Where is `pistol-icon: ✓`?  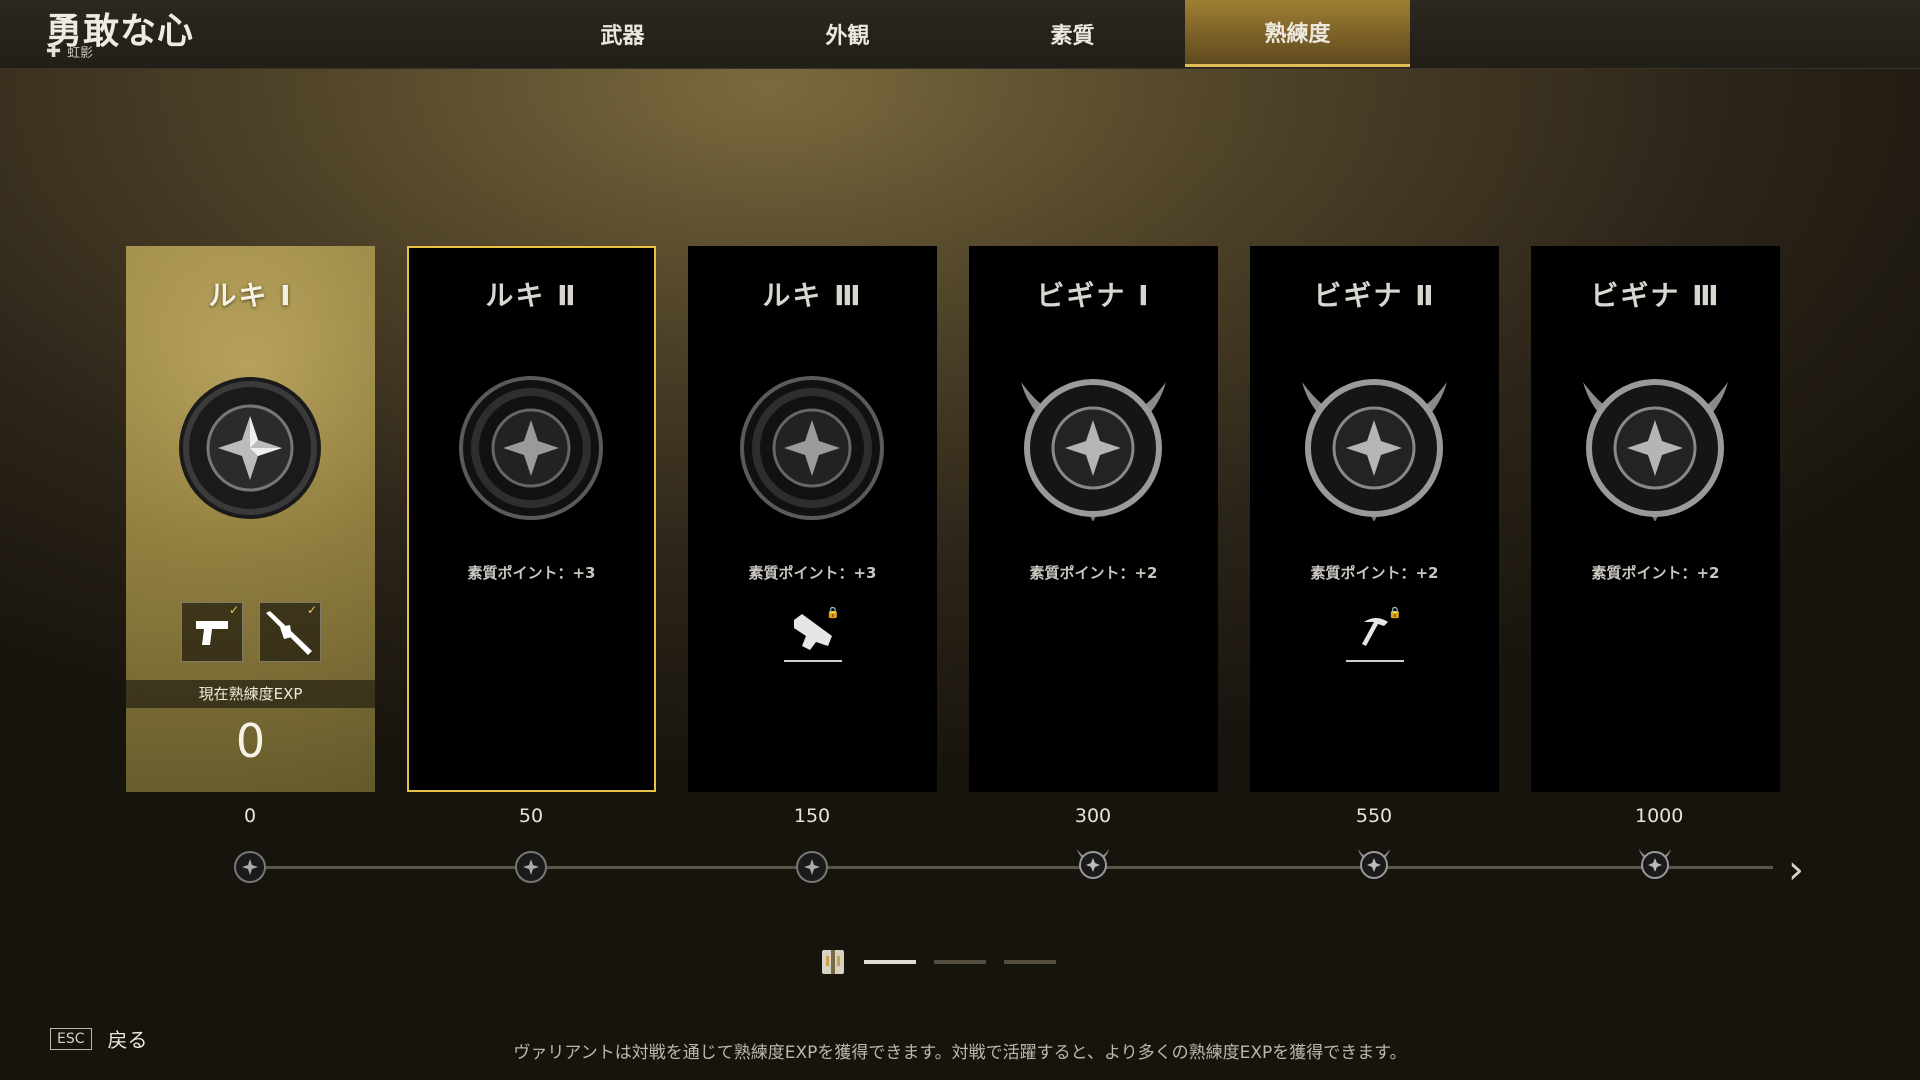 pistol-icon: ✓ is located at coordinates (212, 632).